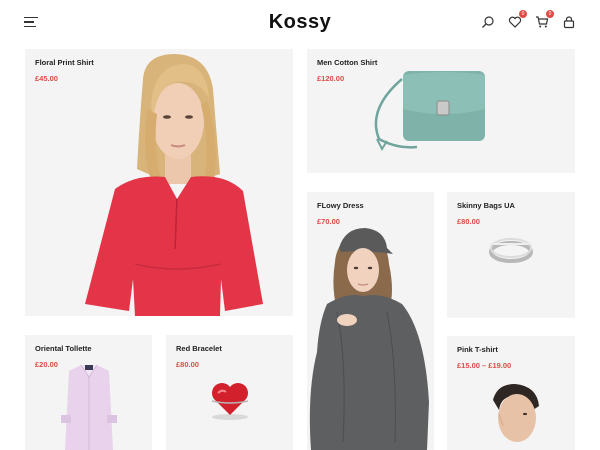  I want to click on product-name: Skinny Bags UA, so click(486, 205).